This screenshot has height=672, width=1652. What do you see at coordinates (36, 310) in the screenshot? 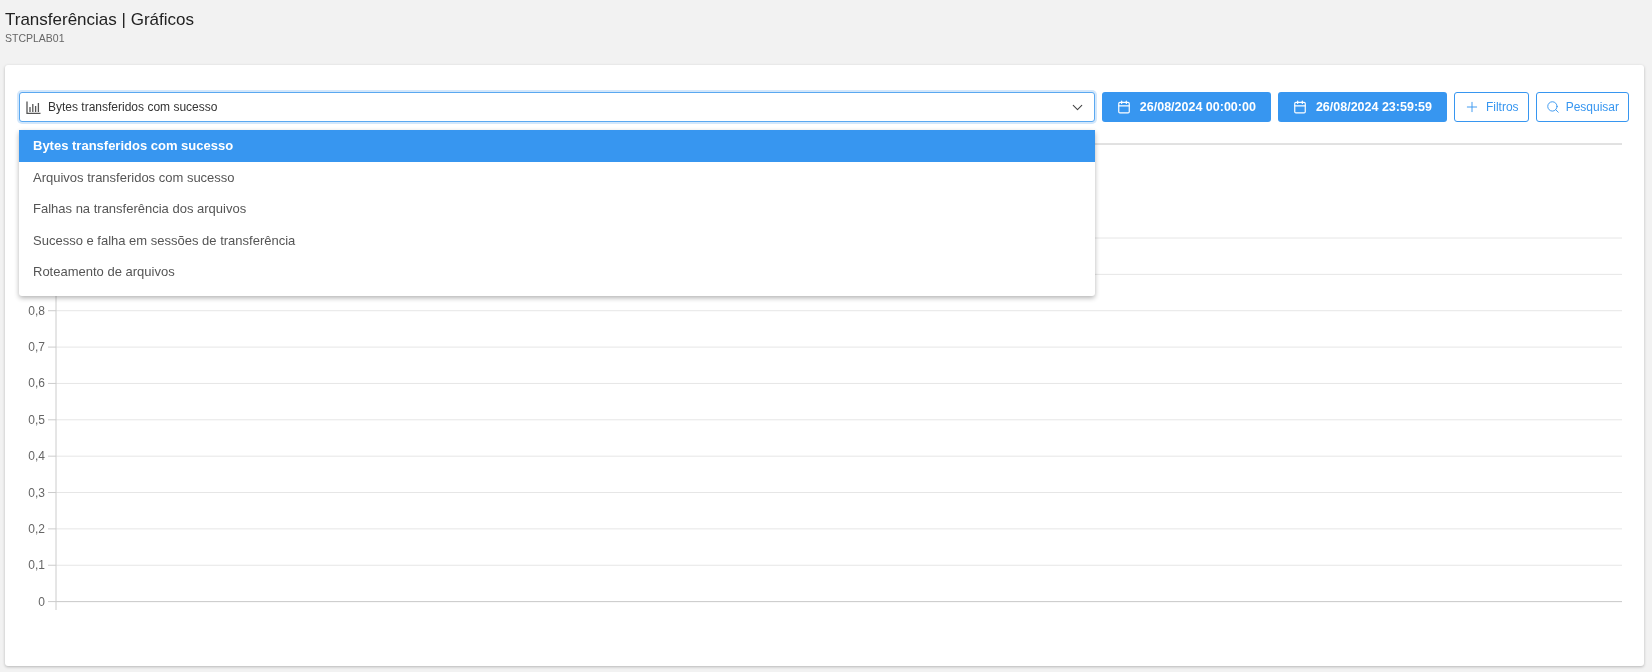
I see `axis-label: 0,8` at bounding box center [36, 310].